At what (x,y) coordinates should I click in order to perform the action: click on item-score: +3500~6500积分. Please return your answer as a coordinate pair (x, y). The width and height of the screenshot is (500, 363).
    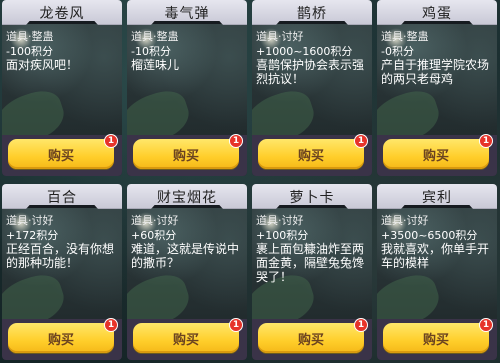
    Looking at the image, I should click on (429, 235).